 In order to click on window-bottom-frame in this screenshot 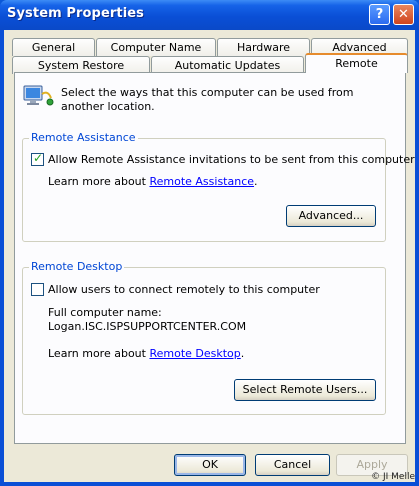, I will do `click(209, 484)`.